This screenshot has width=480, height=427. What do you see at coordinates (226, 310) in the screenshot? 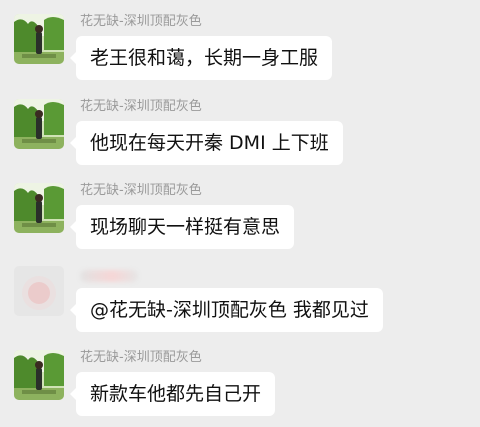
I see `message-bubble: @花无缺-深圳顶配灰色 我都见过` at bounding box center [226, 310].